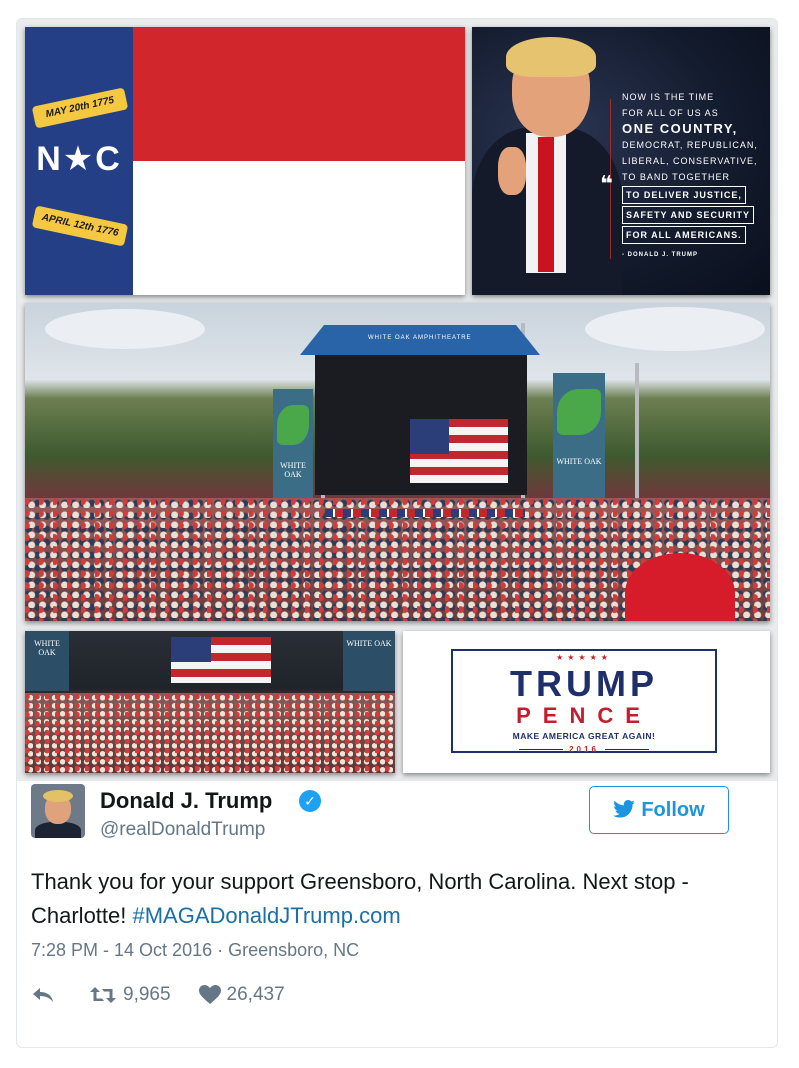  I want to click on tweet-meta: 7:28 PM - 14 Oct 2016 · Greensboro, NC, so click(195, 950).